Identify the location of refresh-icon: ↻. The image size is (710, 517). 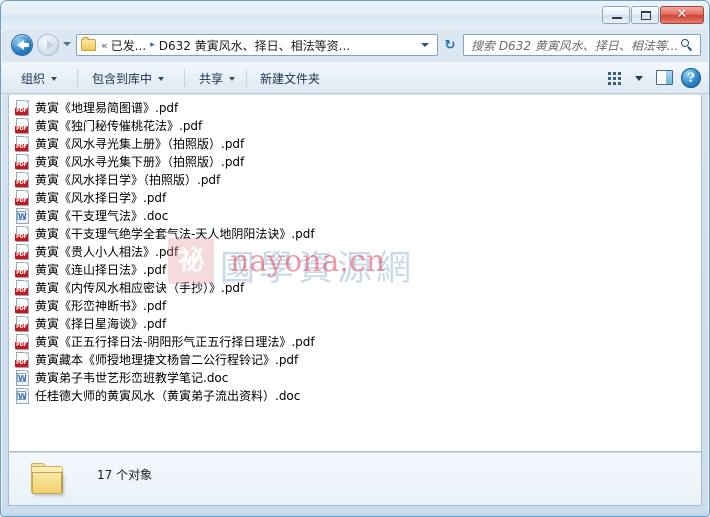
(450, 45).